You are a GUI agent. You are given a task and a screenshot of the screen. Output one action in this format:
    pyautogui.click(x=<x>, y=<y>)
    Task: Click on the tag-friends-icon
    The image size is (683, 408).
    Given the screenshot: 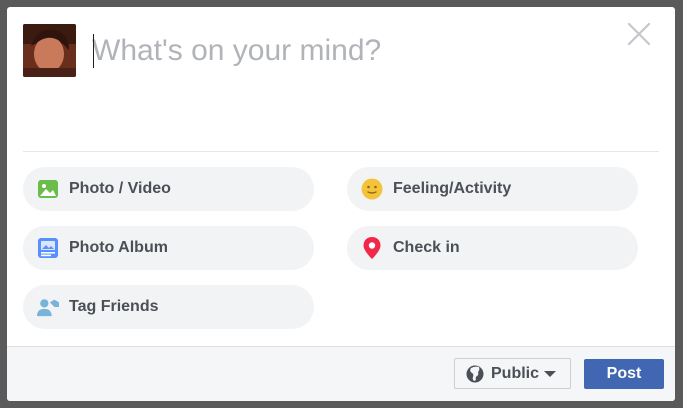 What is the action you would take?
    pyautogui.click(x=48, y=307)
    